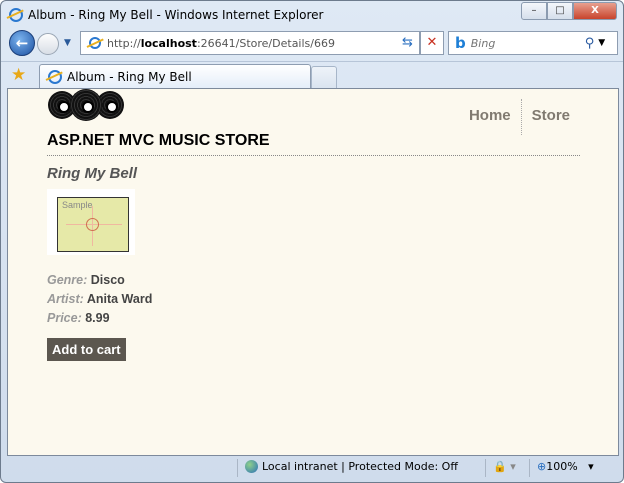 The image size is (624, 483). What do you see at coordinates (432, 43) in the screenshot?
I see `stop-button: ✕` at bounding box center [432, 43].